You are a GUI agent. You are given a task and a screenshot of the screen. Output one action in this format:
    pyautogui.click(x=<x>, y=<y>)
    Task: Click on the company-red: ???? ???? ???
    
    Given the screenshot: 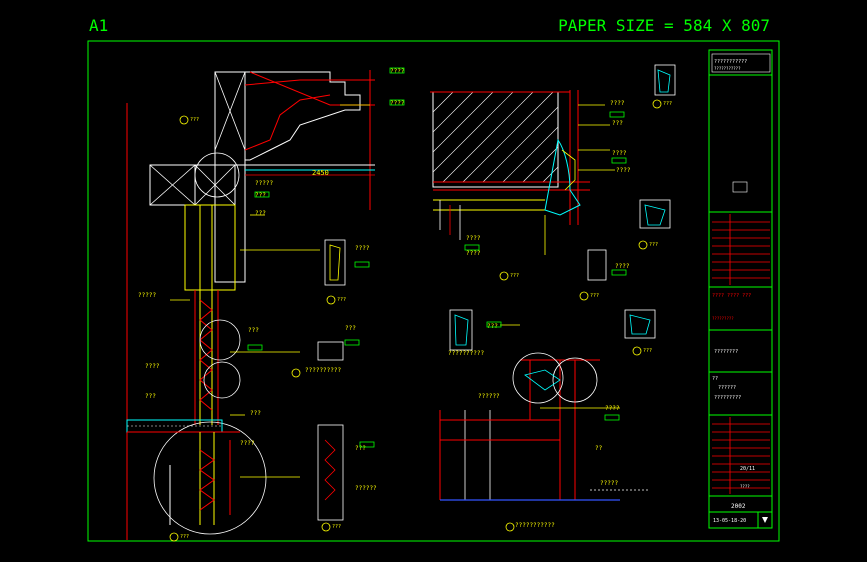 What is the action you would take?
    pyautogui.click(x=731, y=296)
    